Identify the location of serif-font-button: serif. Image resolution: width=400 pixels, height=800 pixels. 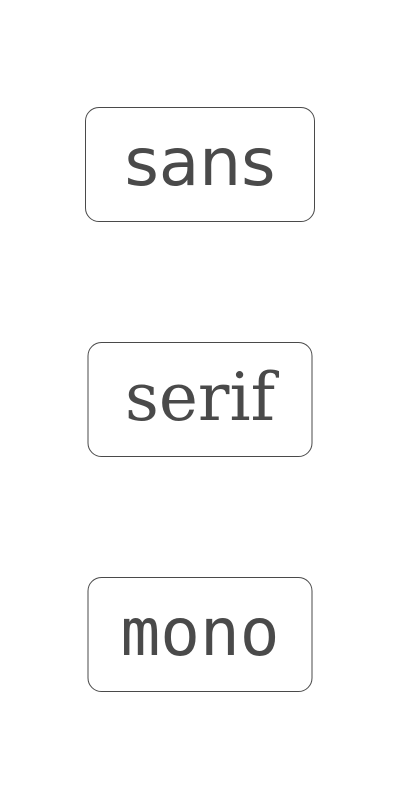
(200, 399).